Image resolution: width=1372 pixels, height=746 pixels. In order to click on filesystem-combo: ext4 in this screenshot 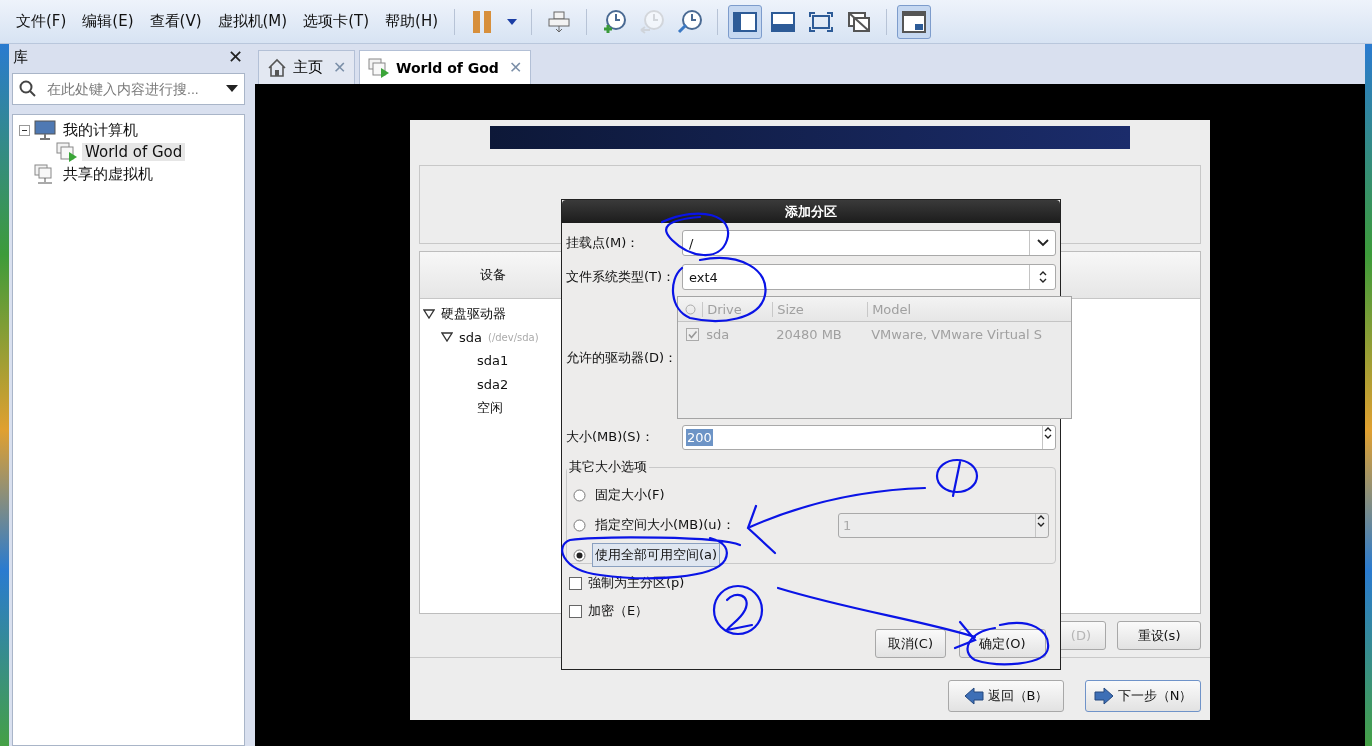, I will do `click(869, 277)`.